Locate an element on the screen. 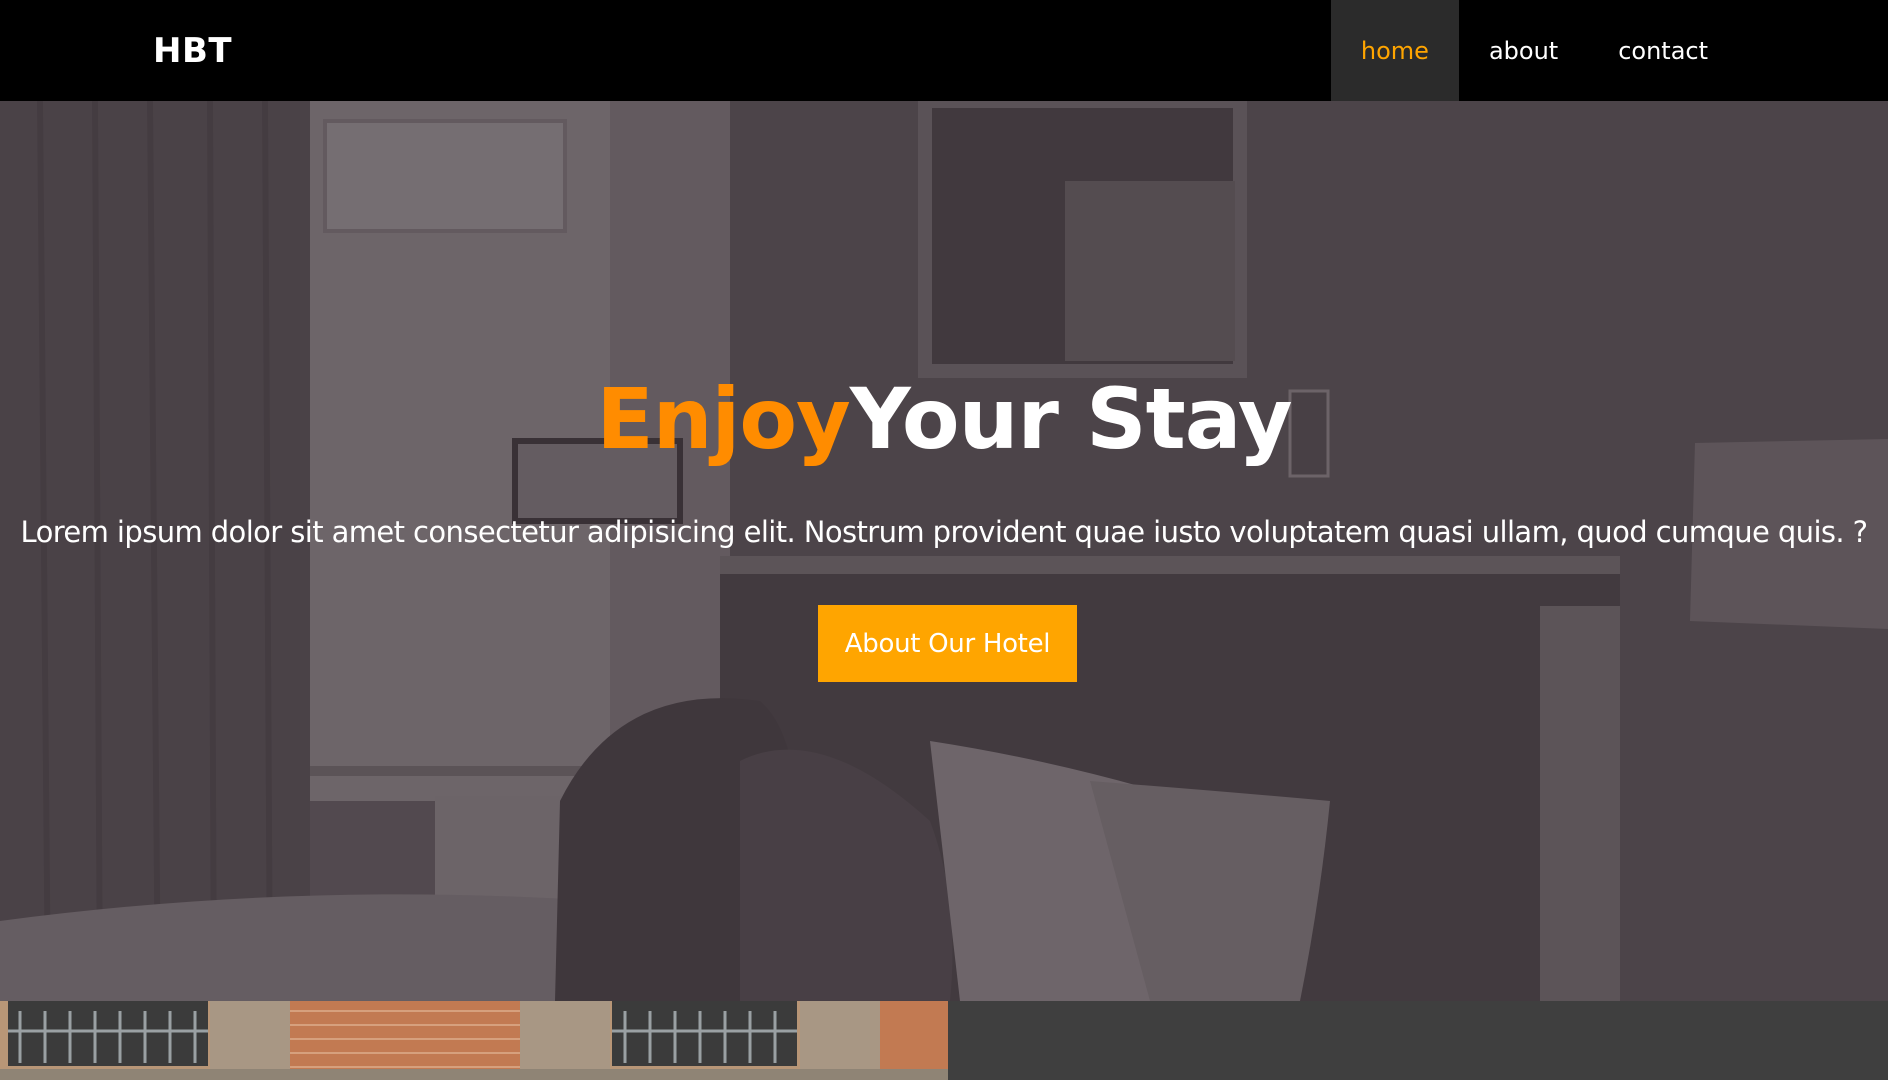 The image size is (1888, 1080). site-logo: HBT is located at coordinates (192, 50).